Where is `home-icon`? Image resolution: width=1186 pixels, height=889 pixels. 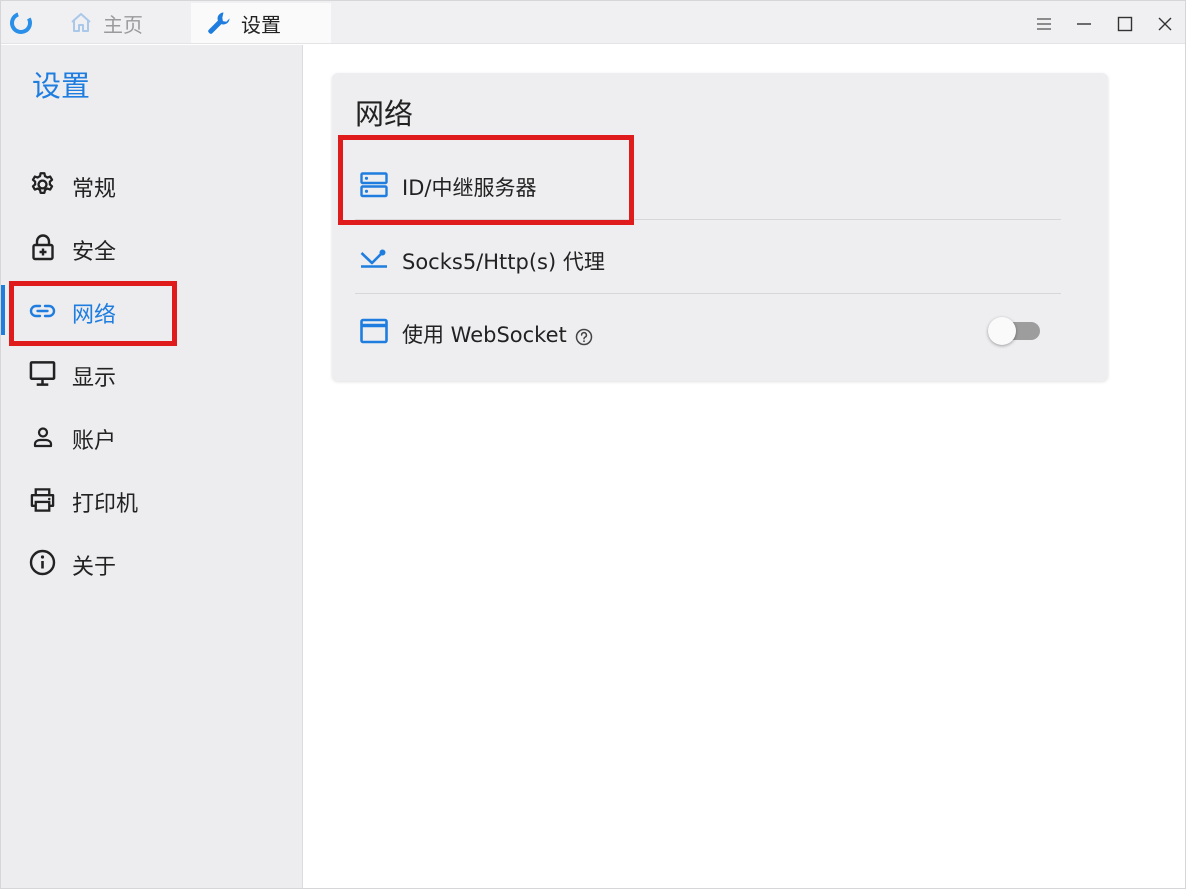 home-icon is located at coordinates (81, 23).